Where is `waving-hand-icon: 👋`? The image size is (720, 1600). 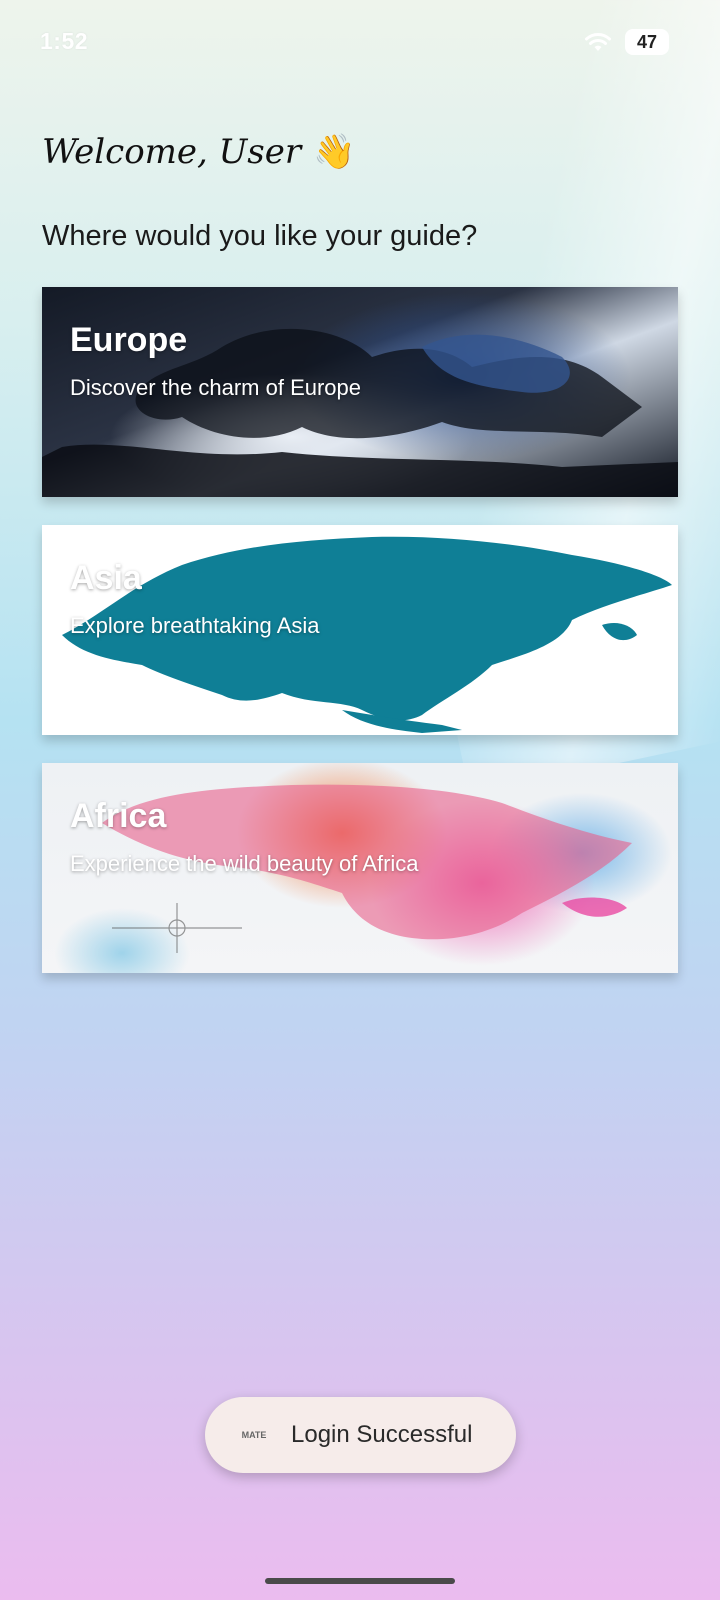
waving-hand-icon: 👋 is located at coordinates (334, 152).